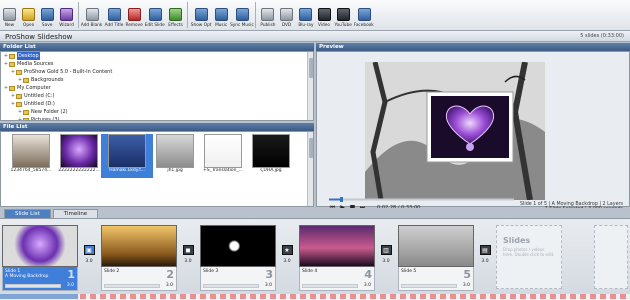 Image resolution: width=630 pixels, height=300 pixels. What do you see at coordinates (157, 80) in the screenshot?
I see `folder-tree-item: + Backgrounds` at bounding box center [157, 80].